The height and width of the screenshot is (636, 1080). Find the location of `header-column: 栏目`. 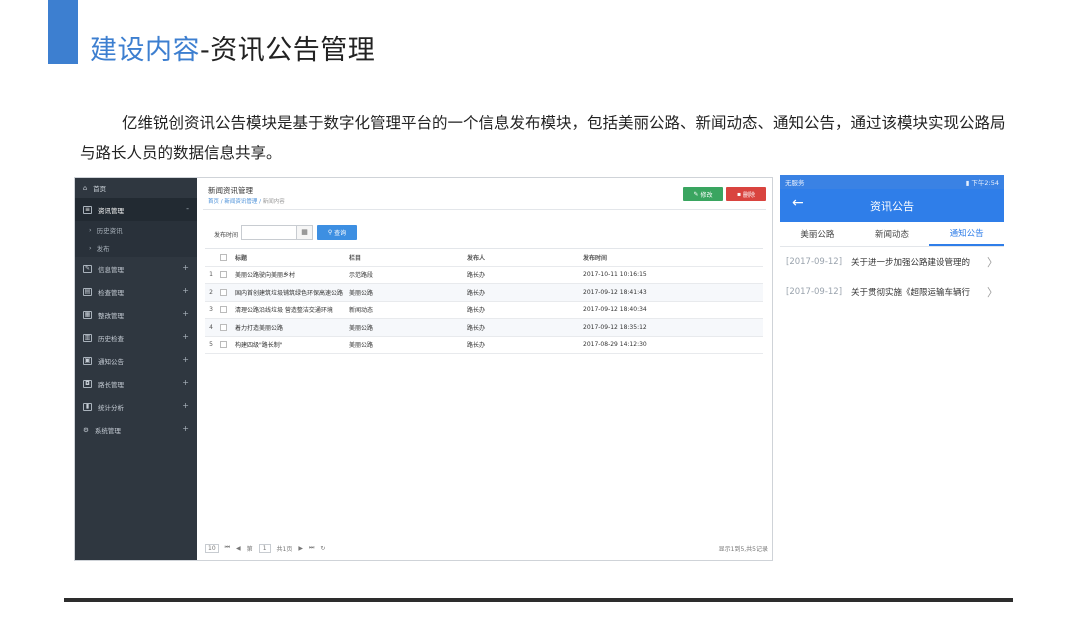

header-column: 栏目 is located at coordinates (404, 257).